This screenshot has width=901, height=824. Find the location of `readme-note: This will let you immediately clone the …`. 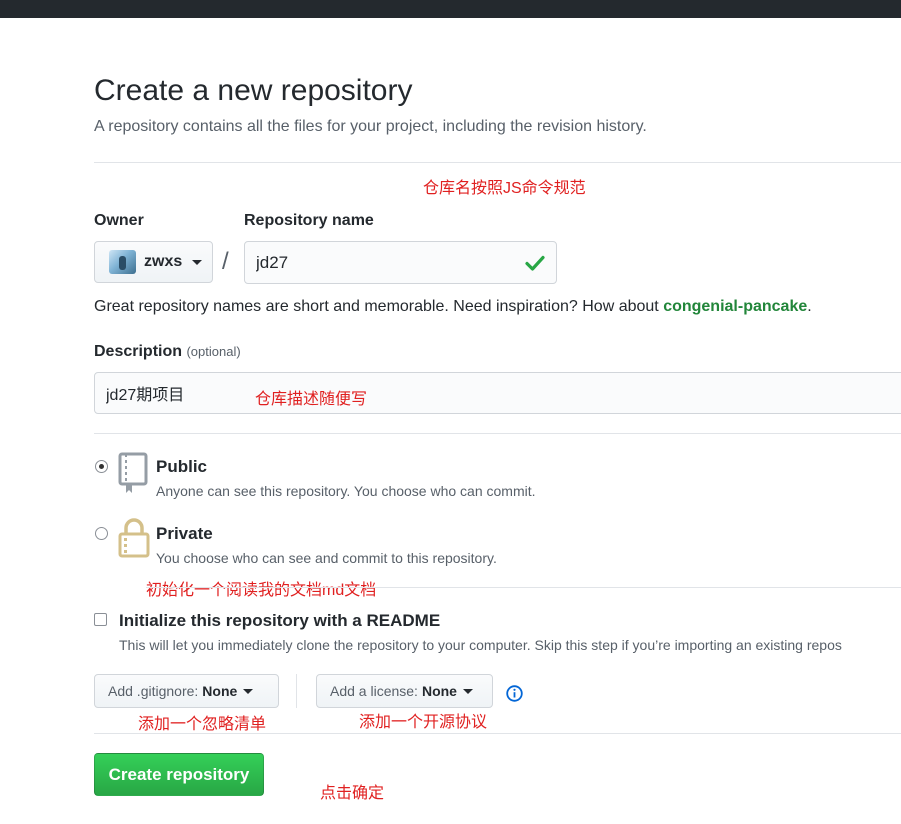

readme-note: This will let you immediately clone the … is located at coordinates (480, 645).